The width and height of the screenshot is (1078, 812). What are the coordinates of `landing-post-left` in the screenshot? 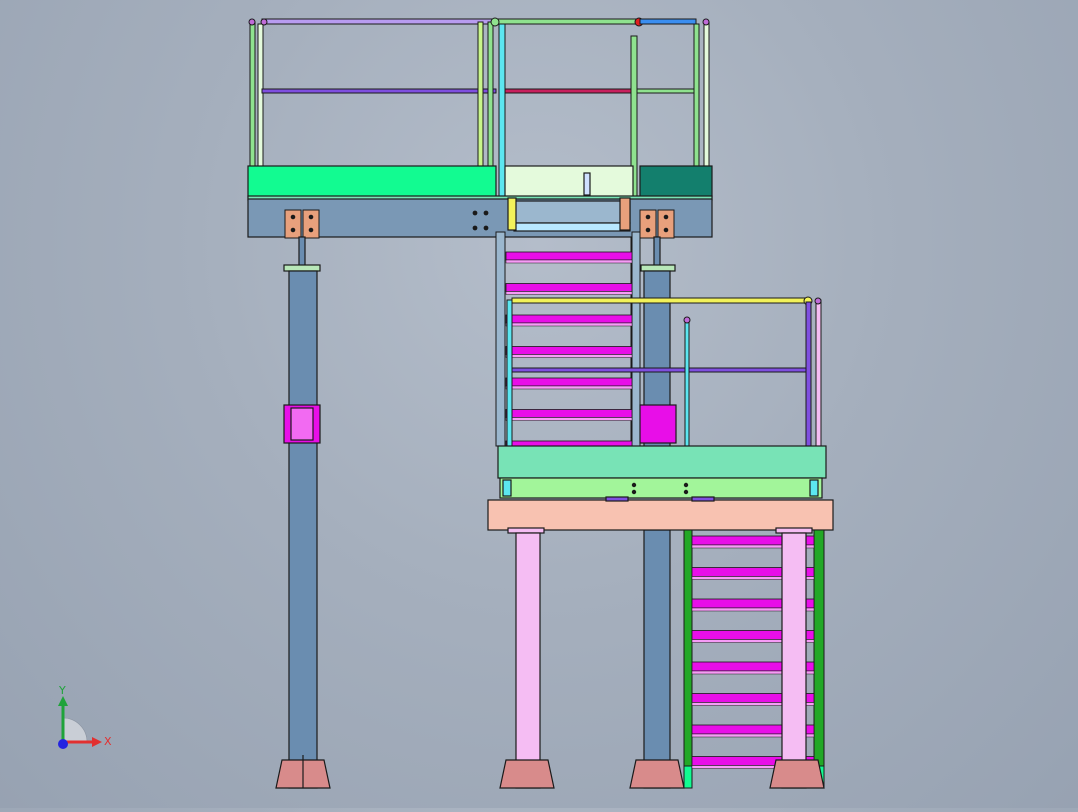 It's located at (509, 373).